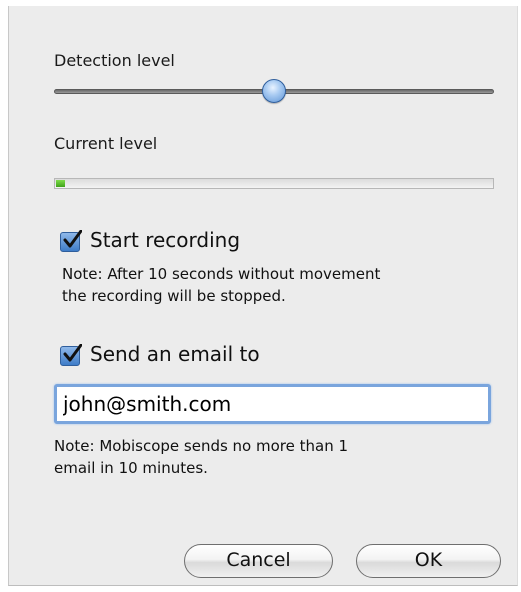  I want to click on recording-note-line-1: Note: After 10 seconds without movement, so click(221, 274).